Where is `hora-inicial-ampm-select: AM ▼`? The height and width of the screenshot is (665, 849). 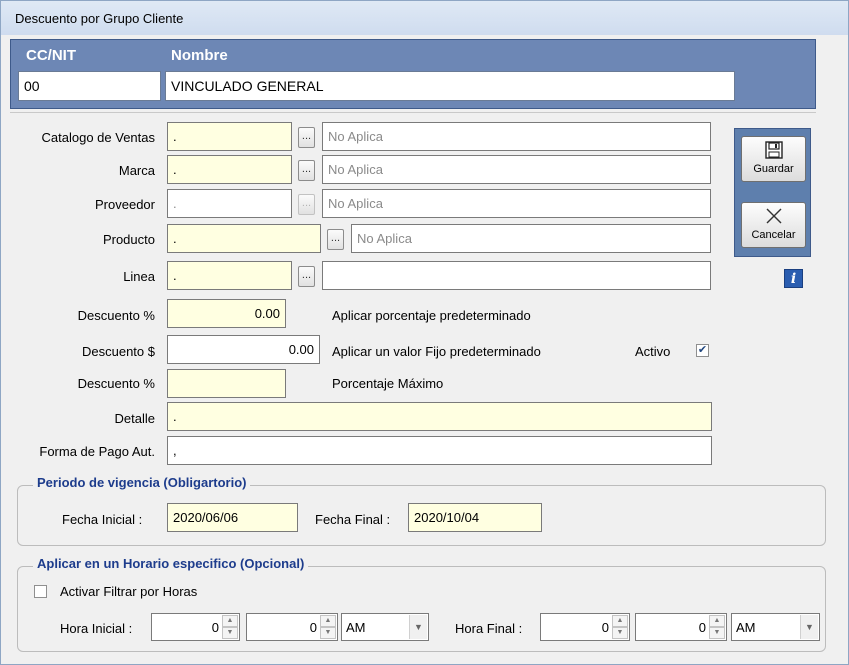 hora-inicial-ampm-select: AM ▼ is located at coordinates (385, 627).